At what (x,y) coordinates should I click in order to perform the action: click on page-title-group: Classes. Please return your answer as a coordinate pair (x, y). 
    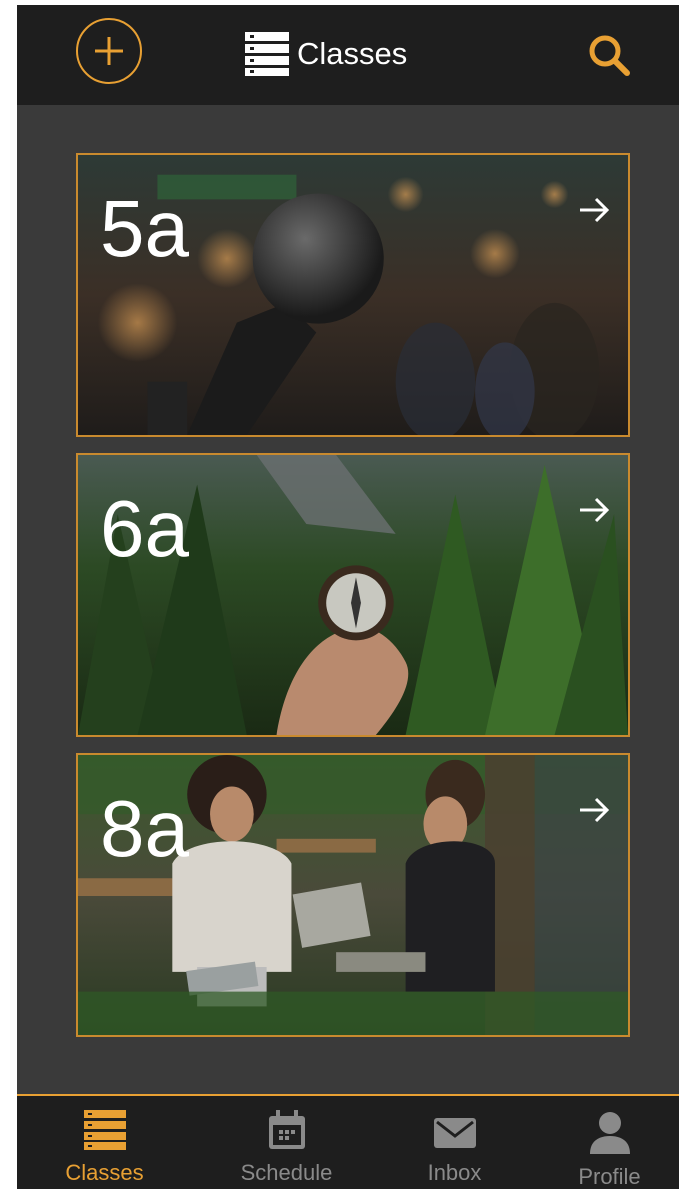
    Looking at the image, I should click on (326, 54).